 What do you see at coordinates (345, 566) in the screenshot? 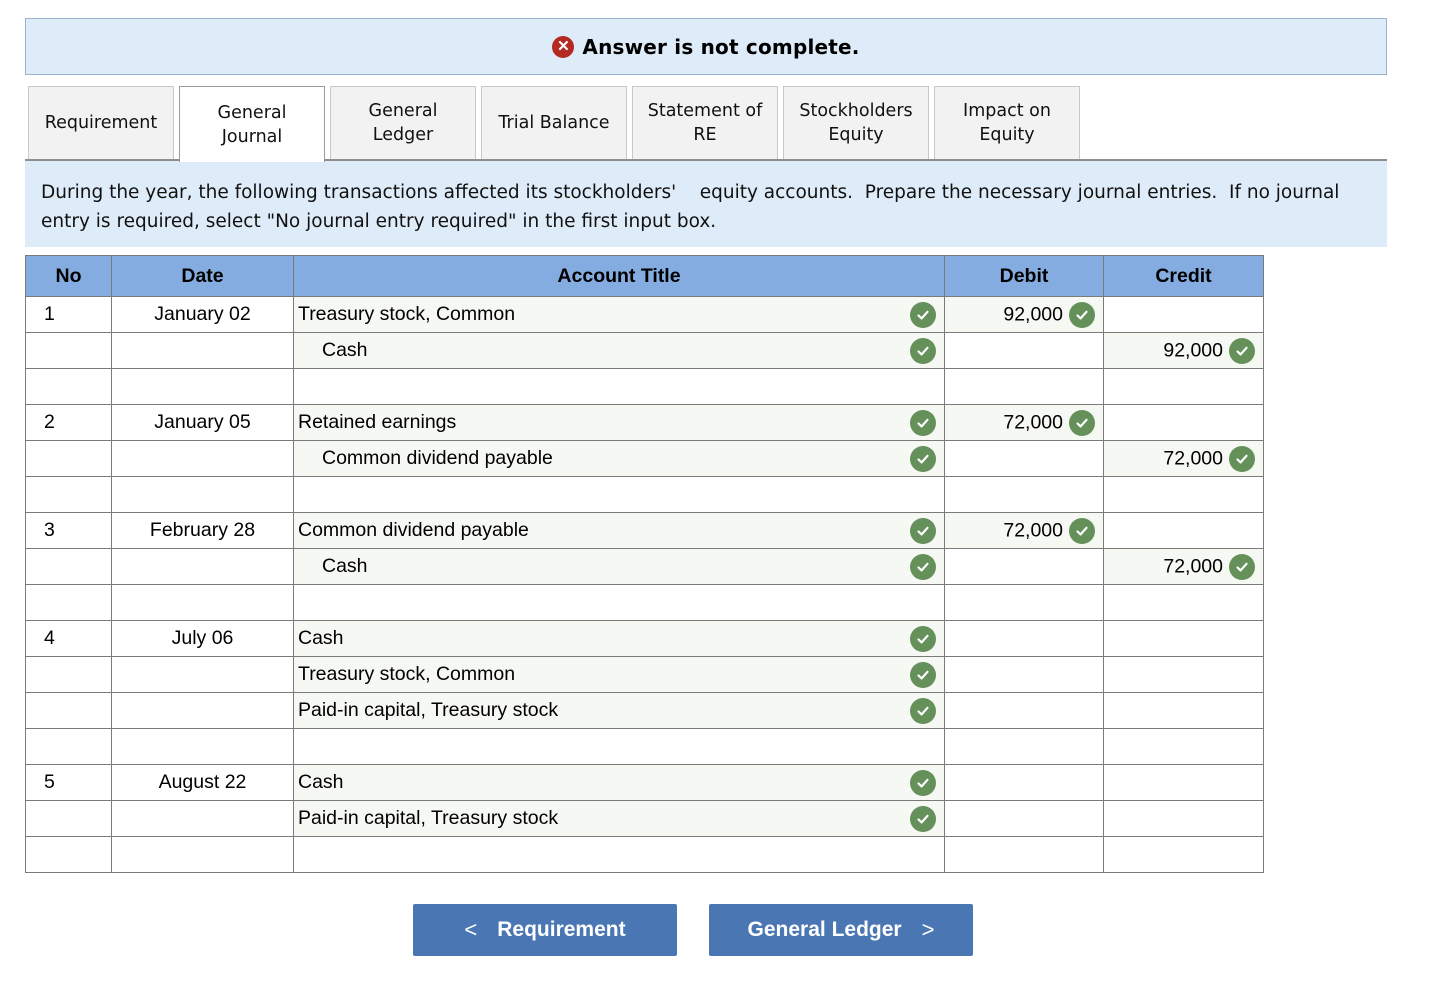
I see `account-title-value: Cash` at bounding box center [345, 566].